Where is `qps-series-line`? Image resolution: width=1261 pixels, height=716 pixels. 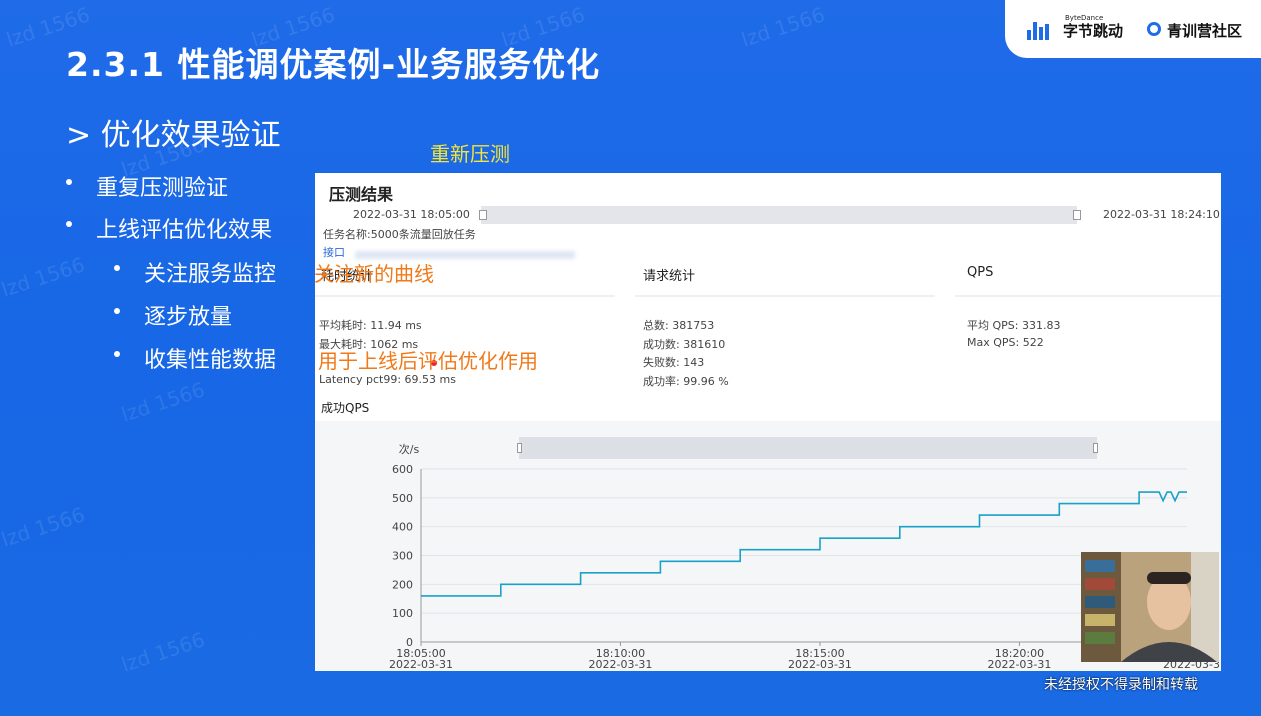 qps-series-line is located at coordinates (804, 544).